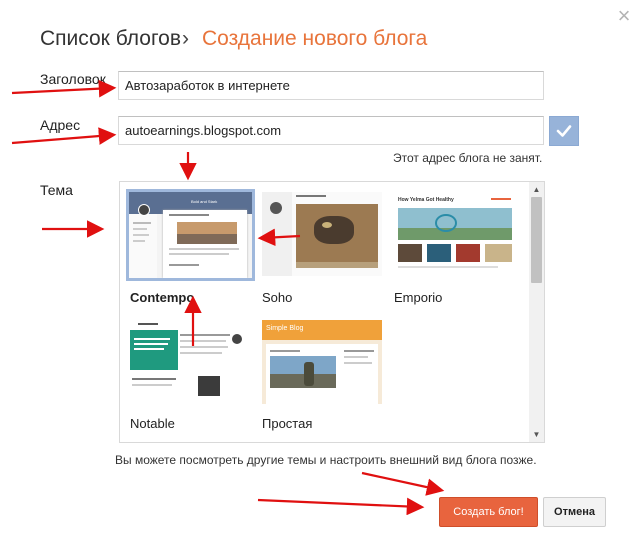 Image resolution: width=640 pixels, height=538 pixels. What do you see at coordinates (152, 423) in the screenshot?
I see `theme-name-notable: Notable` at bounding box center [152, 423].